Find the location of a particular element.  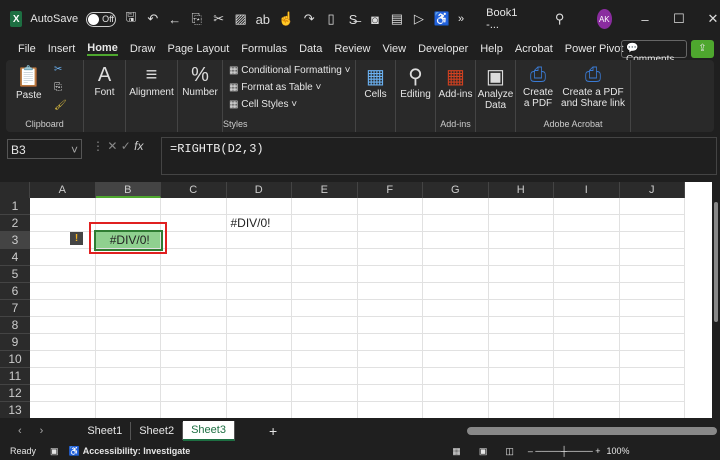

cell-G7 is located at coordinates (456, 308).